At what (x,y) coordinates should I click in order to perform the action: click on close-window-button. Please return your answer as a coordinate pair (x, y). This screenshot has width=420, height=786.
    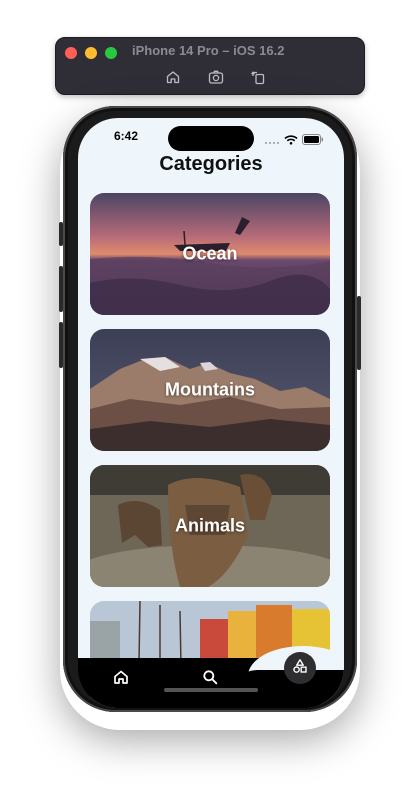
    Looking at the image, I should click on (71, 53).